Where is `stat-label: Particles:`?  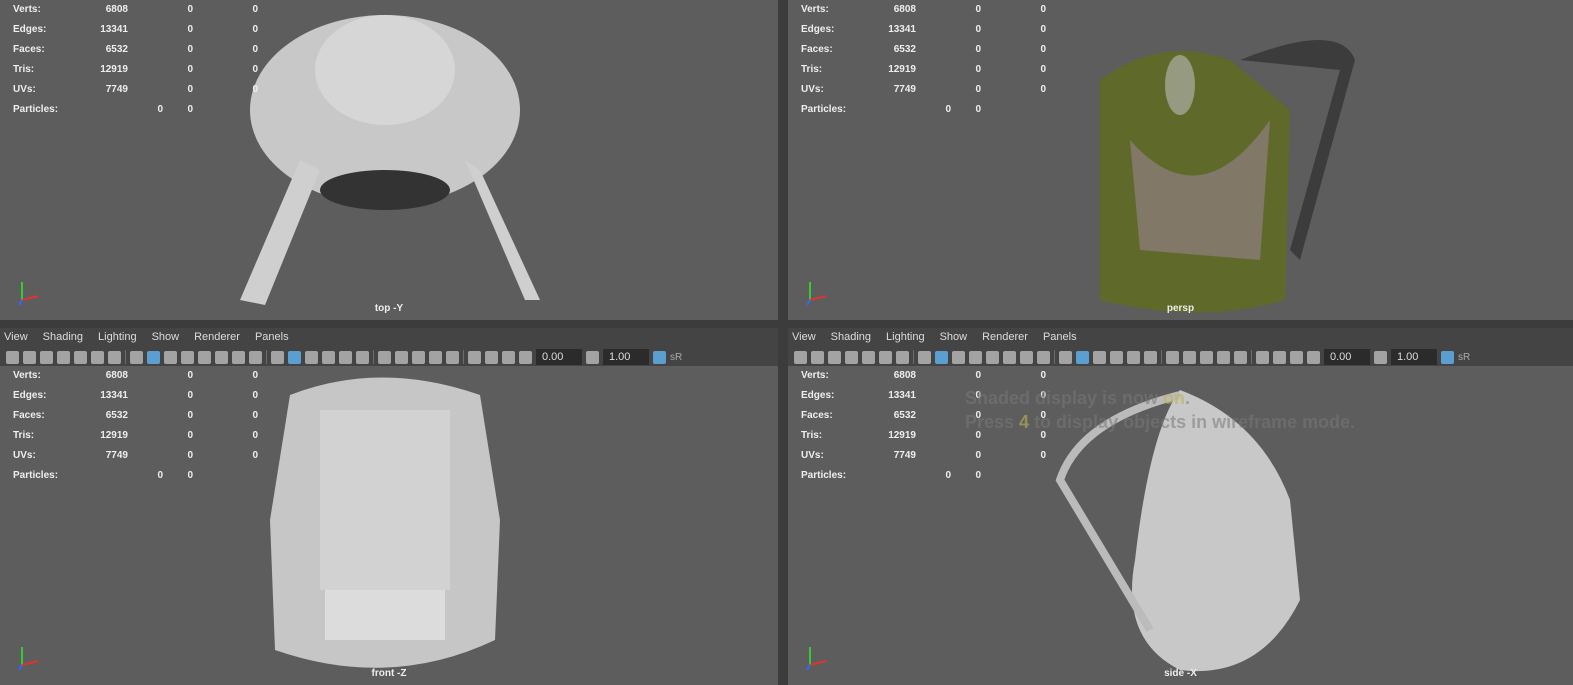 stat-label: Particles: is located at coordinates (824, 109).